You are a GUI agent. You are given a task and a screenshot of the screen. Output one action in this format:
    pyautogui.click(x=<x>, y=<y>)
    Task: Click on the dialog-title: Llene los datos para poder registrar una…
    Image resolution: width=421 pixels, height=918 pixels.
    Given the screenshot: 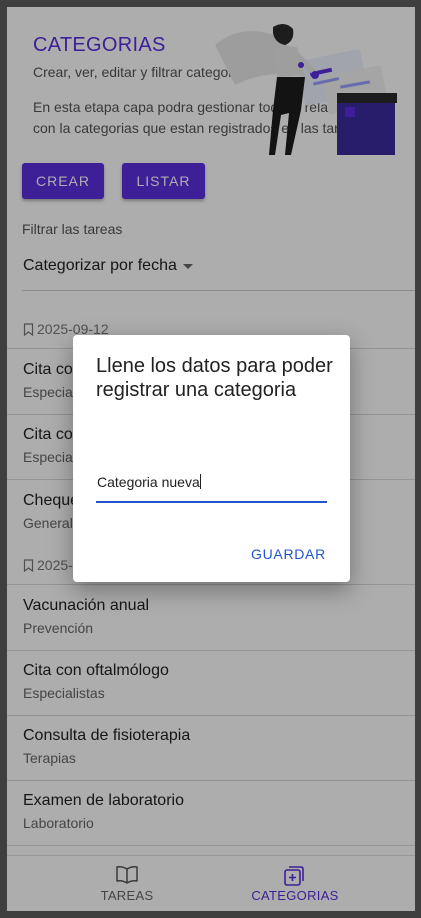 What is the action you would take?
    pyautogui.click(x=214, y=378)
    